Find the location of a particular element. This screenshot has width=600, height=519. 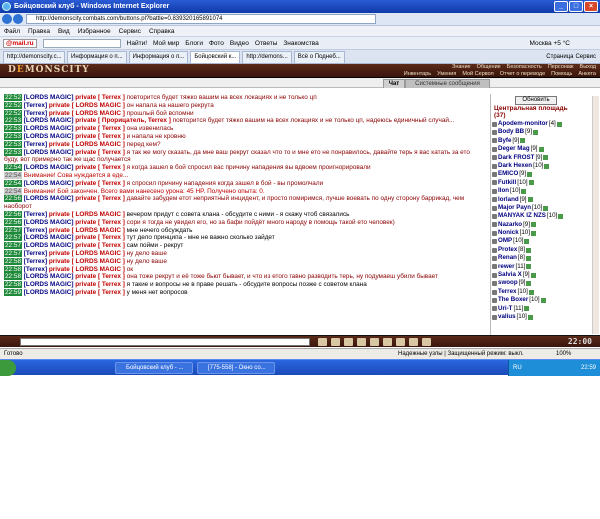

nav-profile: Анкета is located at coordinates (587, 74).